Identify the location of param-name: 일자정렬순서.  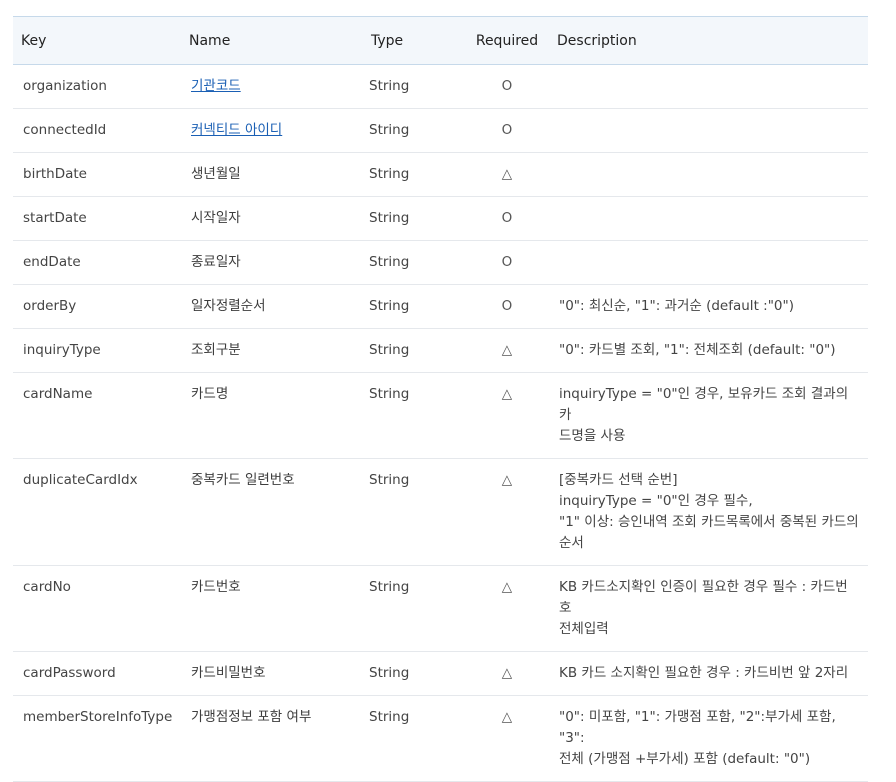
(228, 306).